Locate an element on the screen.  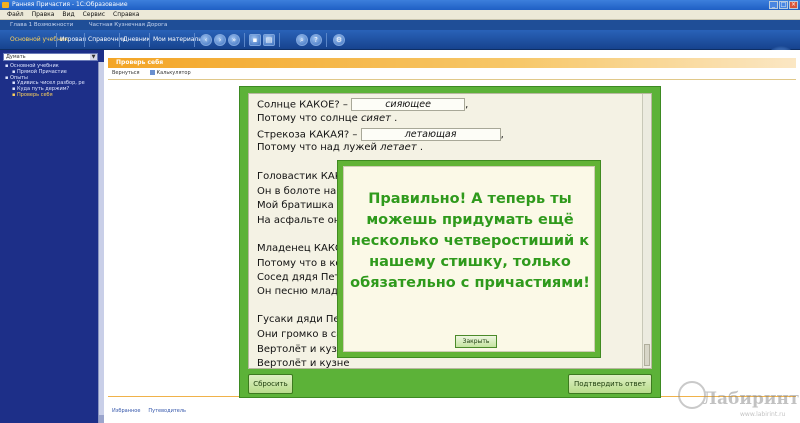
tab-diary: Дневник is located at coordinates (136, 40).